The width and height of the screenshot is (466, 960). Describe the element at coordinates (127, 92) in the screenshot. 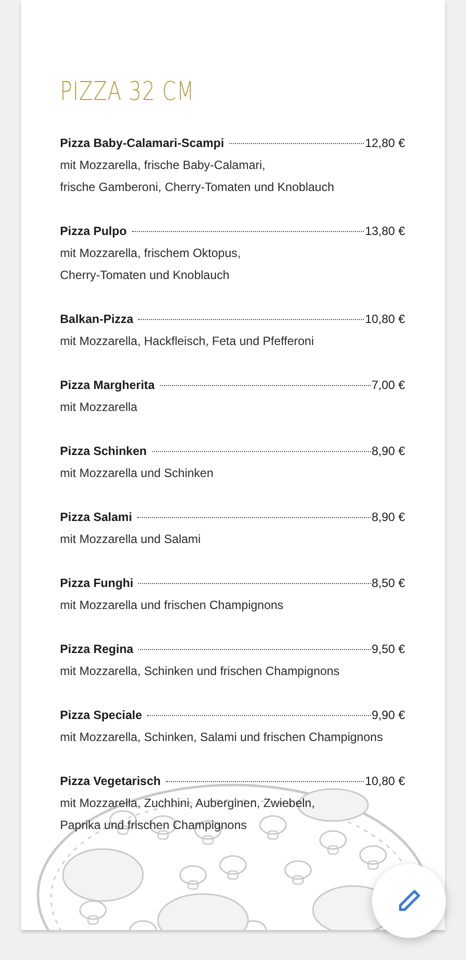

I see `section-title: PIZZA 32 CM` at that location.